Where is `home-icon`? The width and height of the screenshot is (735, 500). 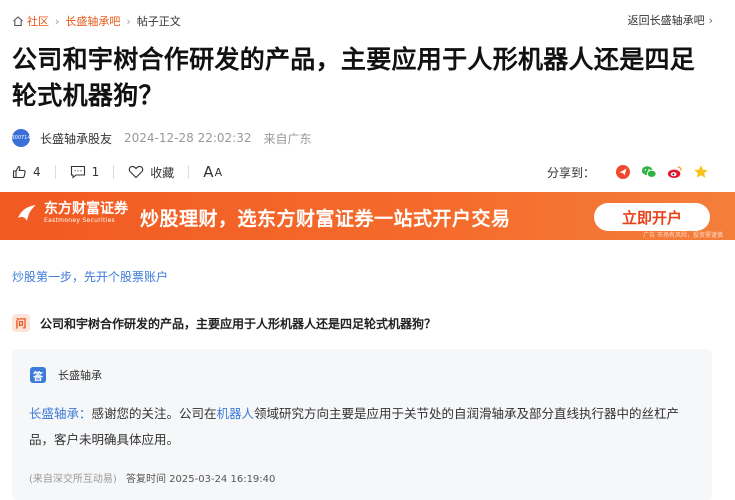 home-icon is located at coordinates (18, 21).